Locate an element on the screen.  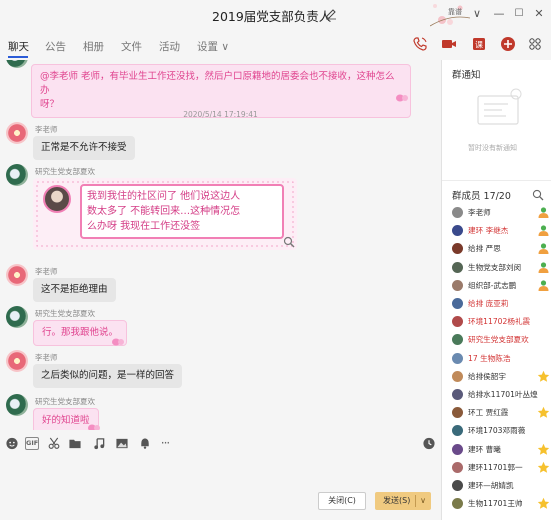
member-row: 建环—胡婧凯 is located at coordinates (501, 486).